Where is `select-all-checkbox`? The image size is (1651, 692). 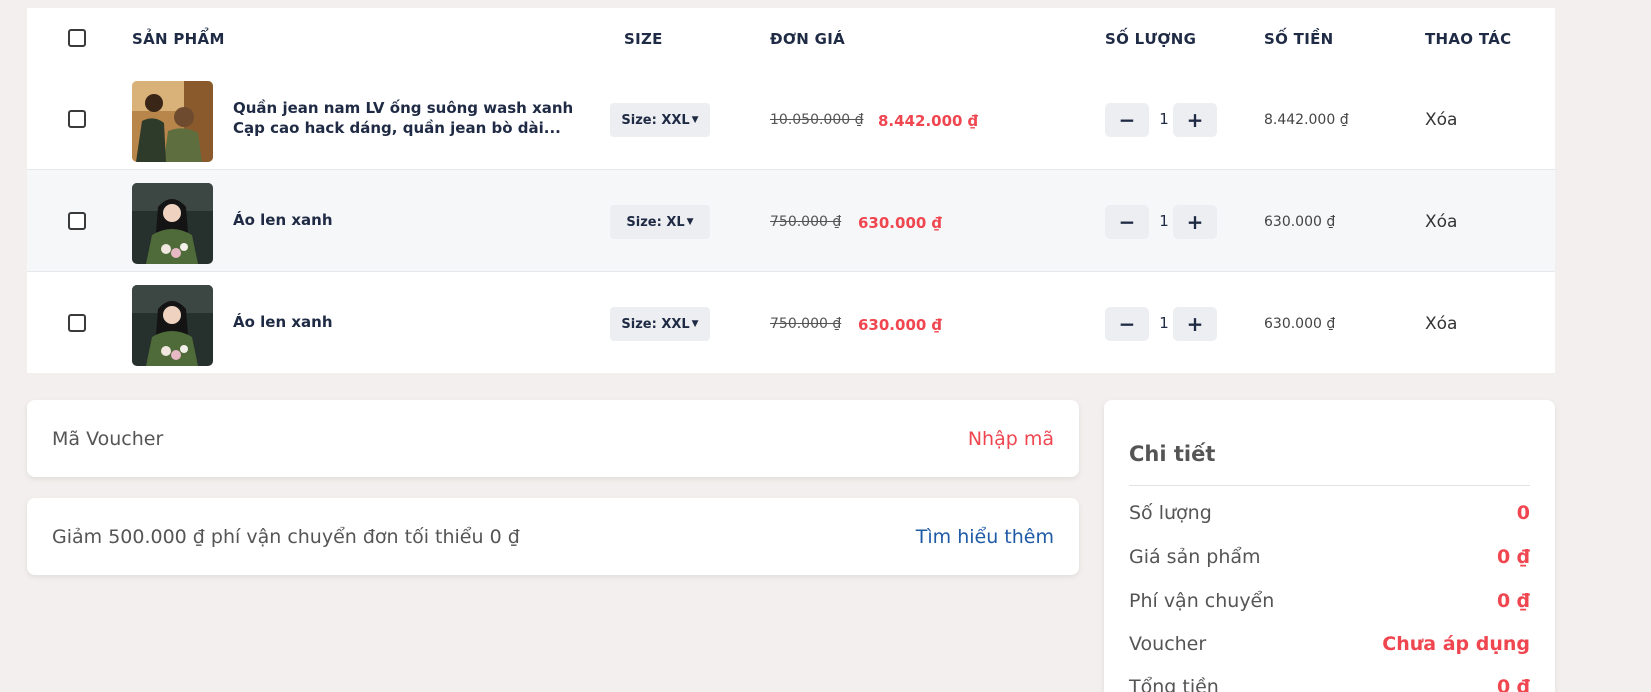
select-all-checkbox is located at coordinates (77, 38).